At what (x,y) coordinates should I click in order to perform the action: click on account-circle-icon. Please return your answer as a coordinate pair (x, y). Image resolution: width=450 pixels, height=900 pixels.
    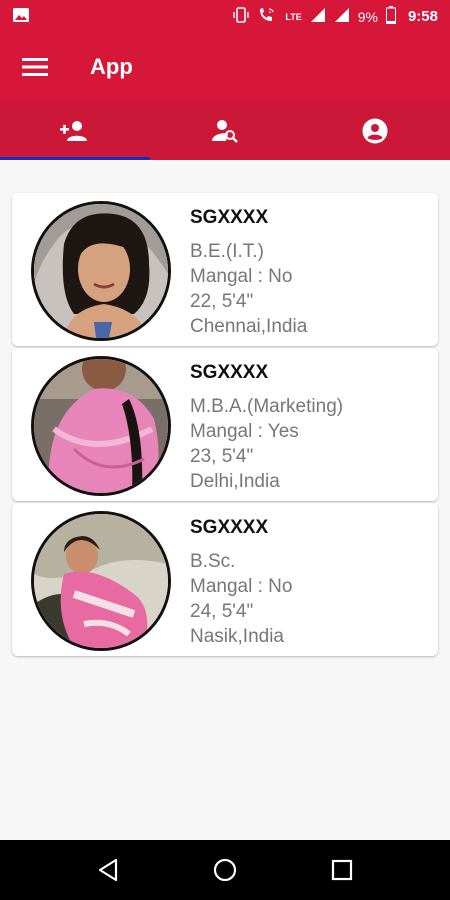
    Looking at the image, I should click on (375, 130).